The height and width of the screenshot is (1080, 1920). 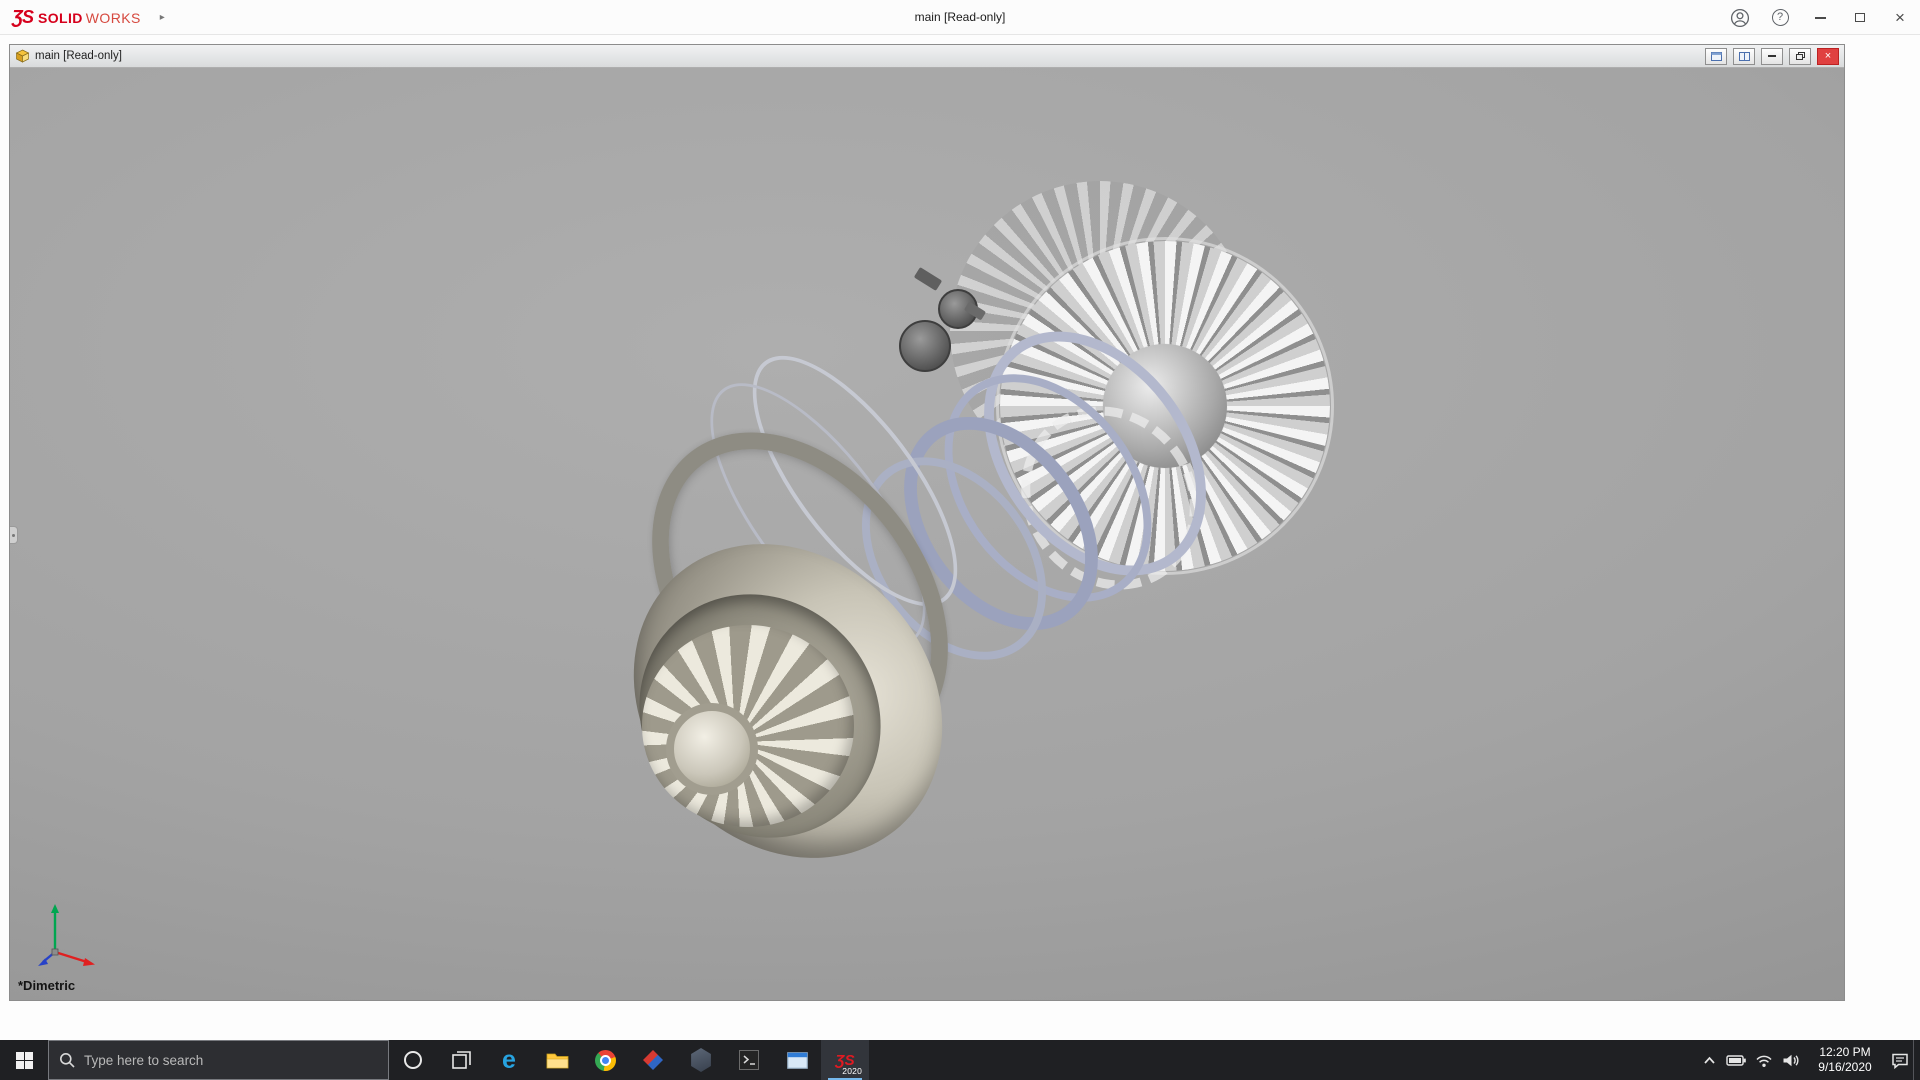 I want to click on account-button, so click(x=1740, y=17).